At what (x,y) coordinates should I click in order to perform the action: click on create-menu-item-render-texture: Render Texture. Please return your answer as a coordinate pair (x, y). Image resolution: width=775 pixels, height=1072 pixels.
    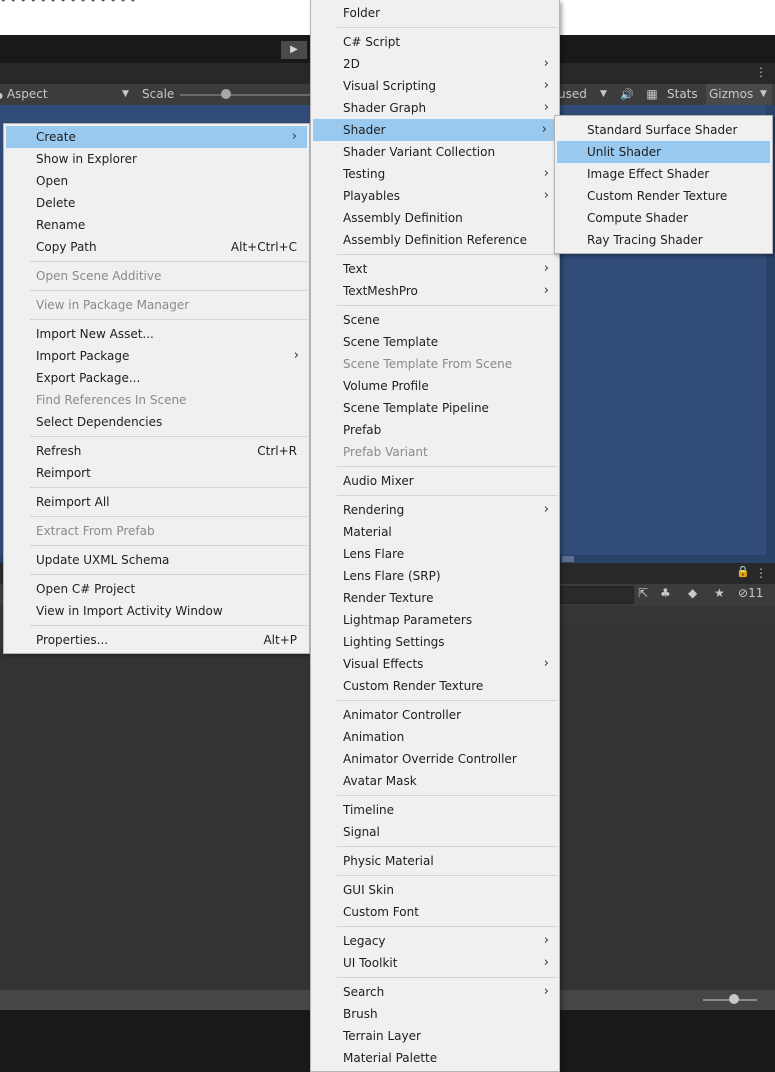
    Looking at the image, I should click on (435, 598).